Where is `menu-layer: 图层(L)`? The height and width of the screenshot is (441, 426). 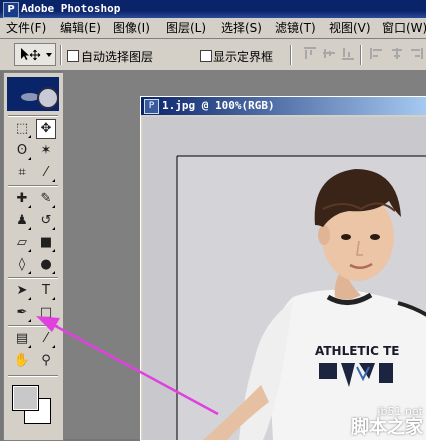 menu-layer: 图层(L) is located at coordinates (186, 28).